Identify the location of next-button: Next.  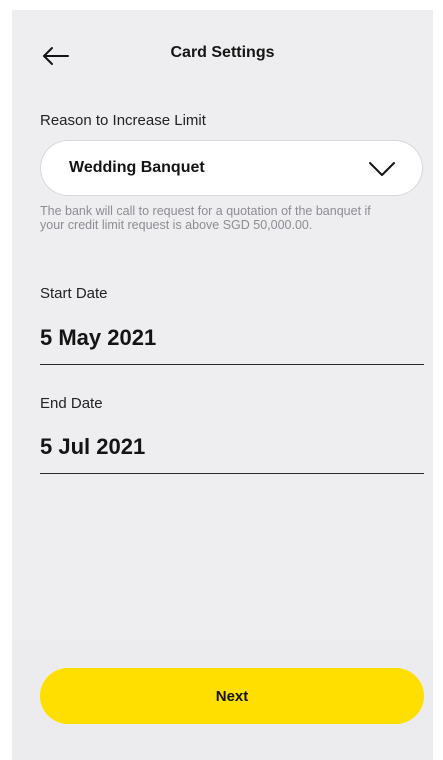
(232, 696).